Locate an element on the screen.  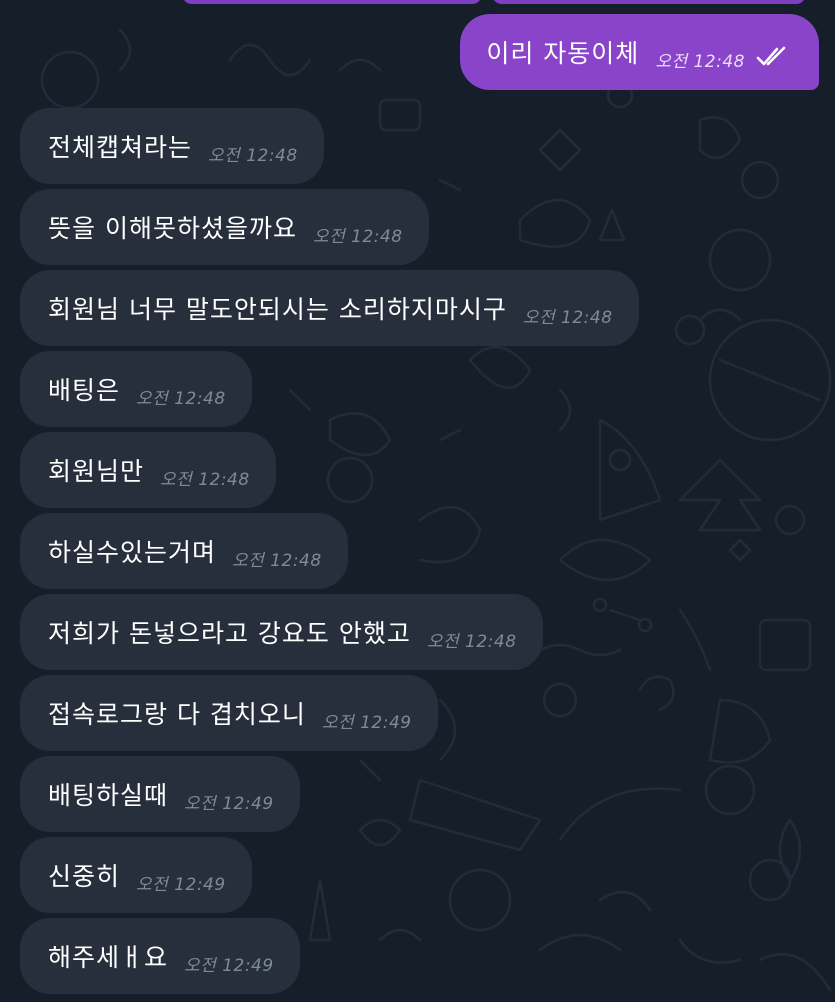
incoming-message-bubble: 저희가 돈넣으라고 강요도 안했고 오전 12:48 is located at coordinates (281, 632).